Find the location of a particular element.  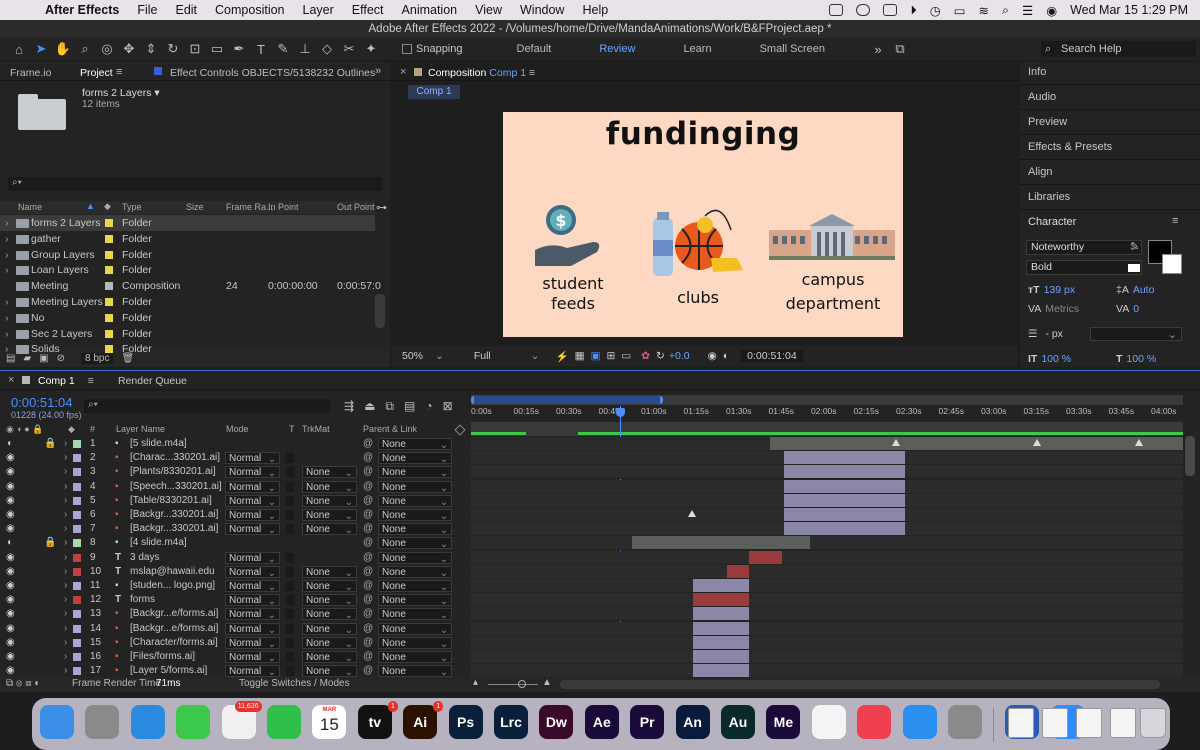

col-layer-name: Layer Name is located at coordinates (140, 429).